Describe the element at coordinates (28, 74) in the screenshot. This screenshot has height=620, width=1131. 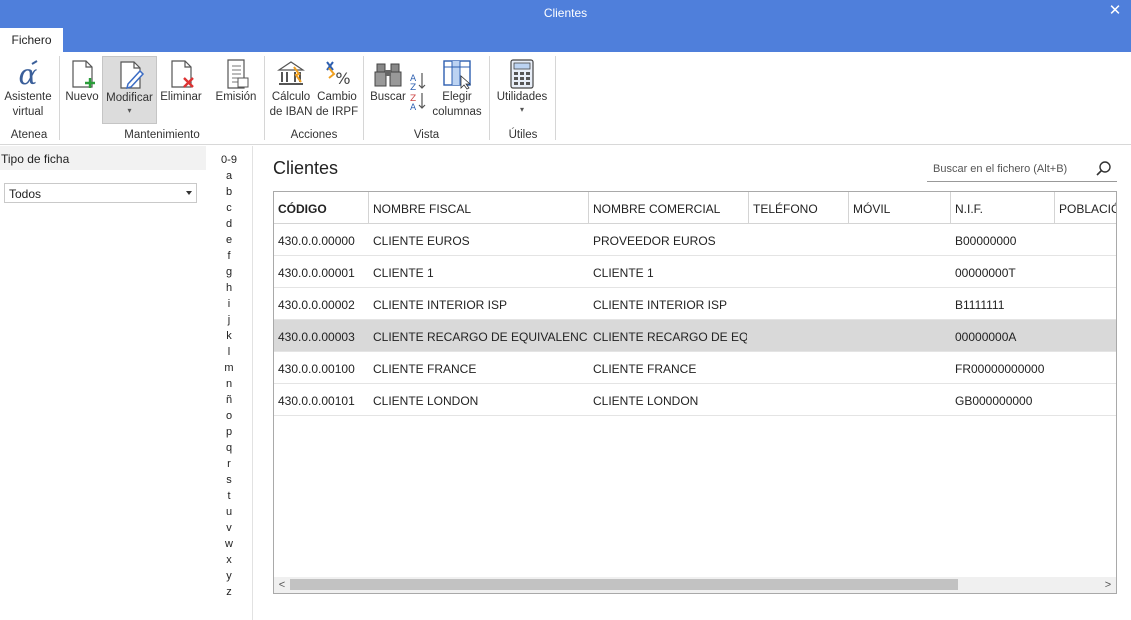
I see `alpha-icon: α` at that location.